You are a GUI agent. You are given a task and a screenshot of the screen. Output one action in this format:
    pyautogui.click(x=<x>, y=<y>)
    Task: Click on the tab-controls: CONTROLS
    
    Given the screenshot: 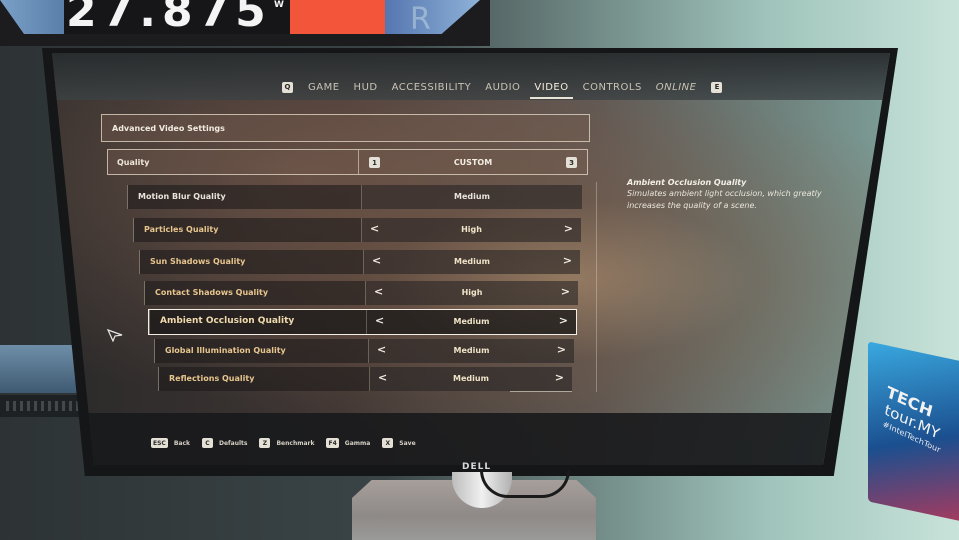 What is the action you would take?
    pyautogui.click(x=612, y=87)
    